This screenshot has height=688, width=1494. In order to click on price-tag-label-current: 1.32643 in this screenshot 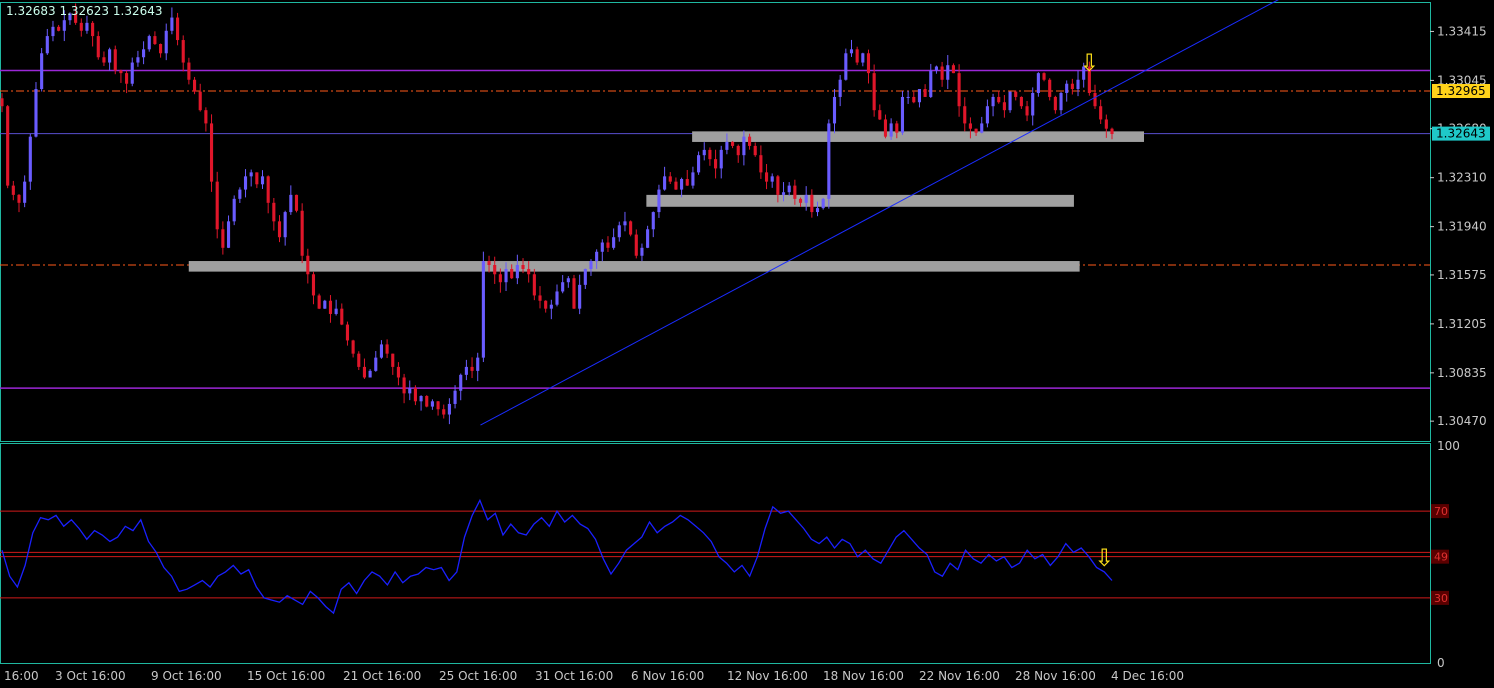, I will do `click(1461, 134)`.